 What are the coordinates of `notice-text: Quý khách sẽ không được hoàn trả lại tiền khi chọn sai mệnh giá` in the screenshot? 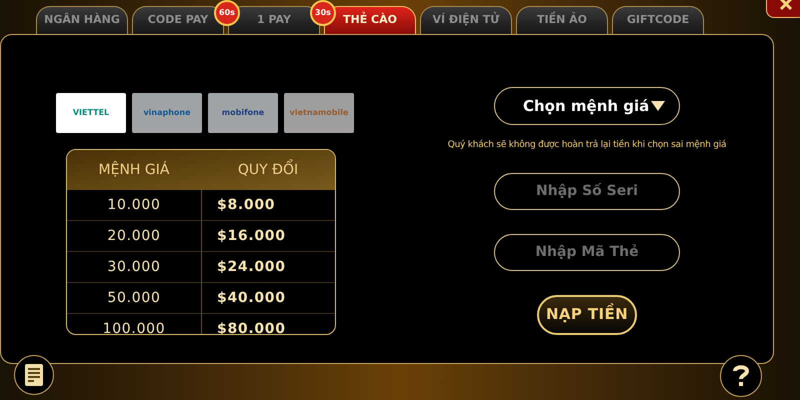 It's located at (587, 145).